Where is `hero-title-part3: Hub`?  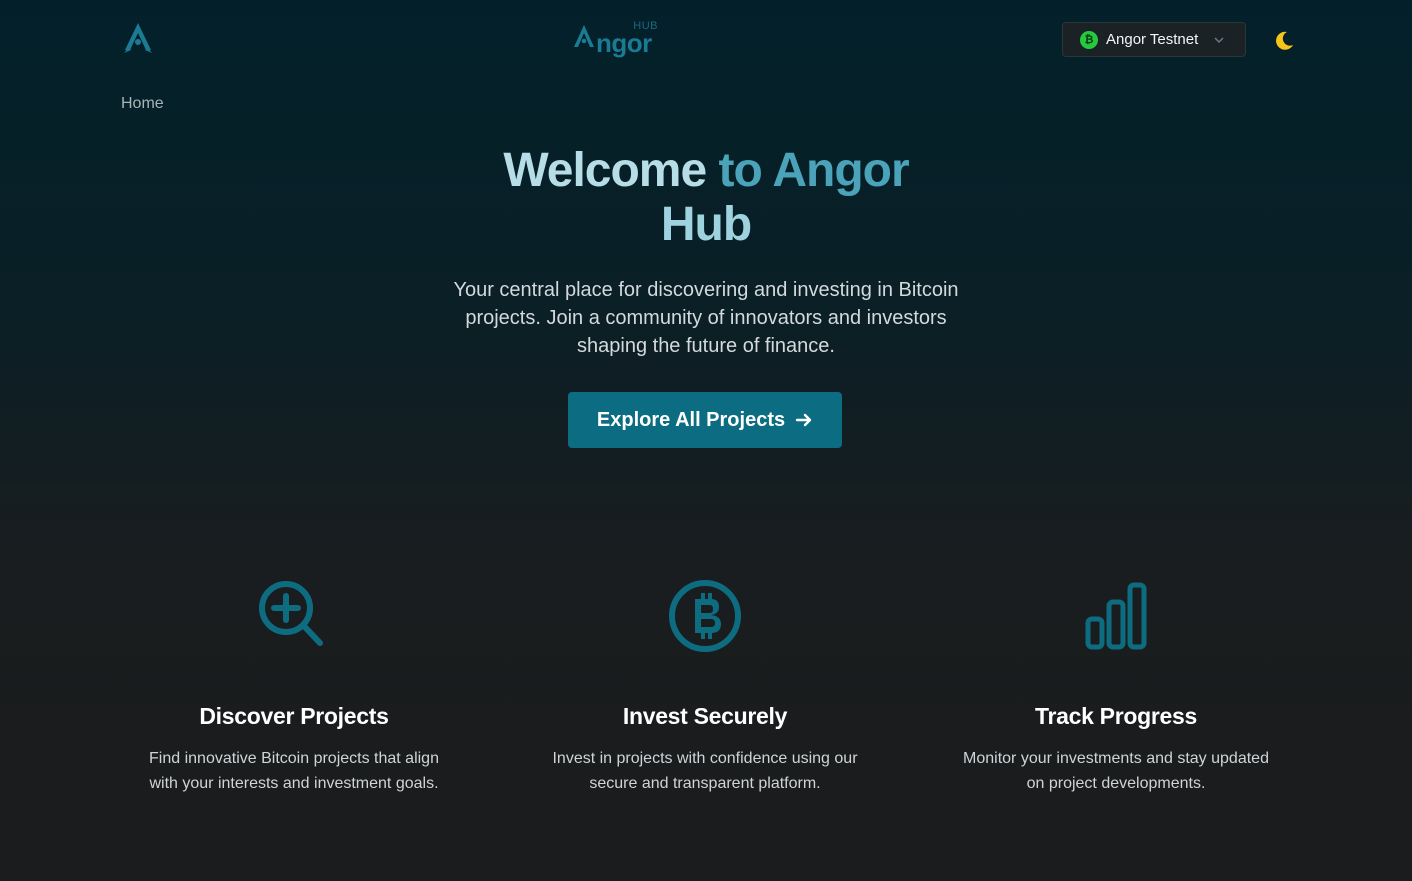 hero-title-part3: Hub is located at coordinates (706, 224).